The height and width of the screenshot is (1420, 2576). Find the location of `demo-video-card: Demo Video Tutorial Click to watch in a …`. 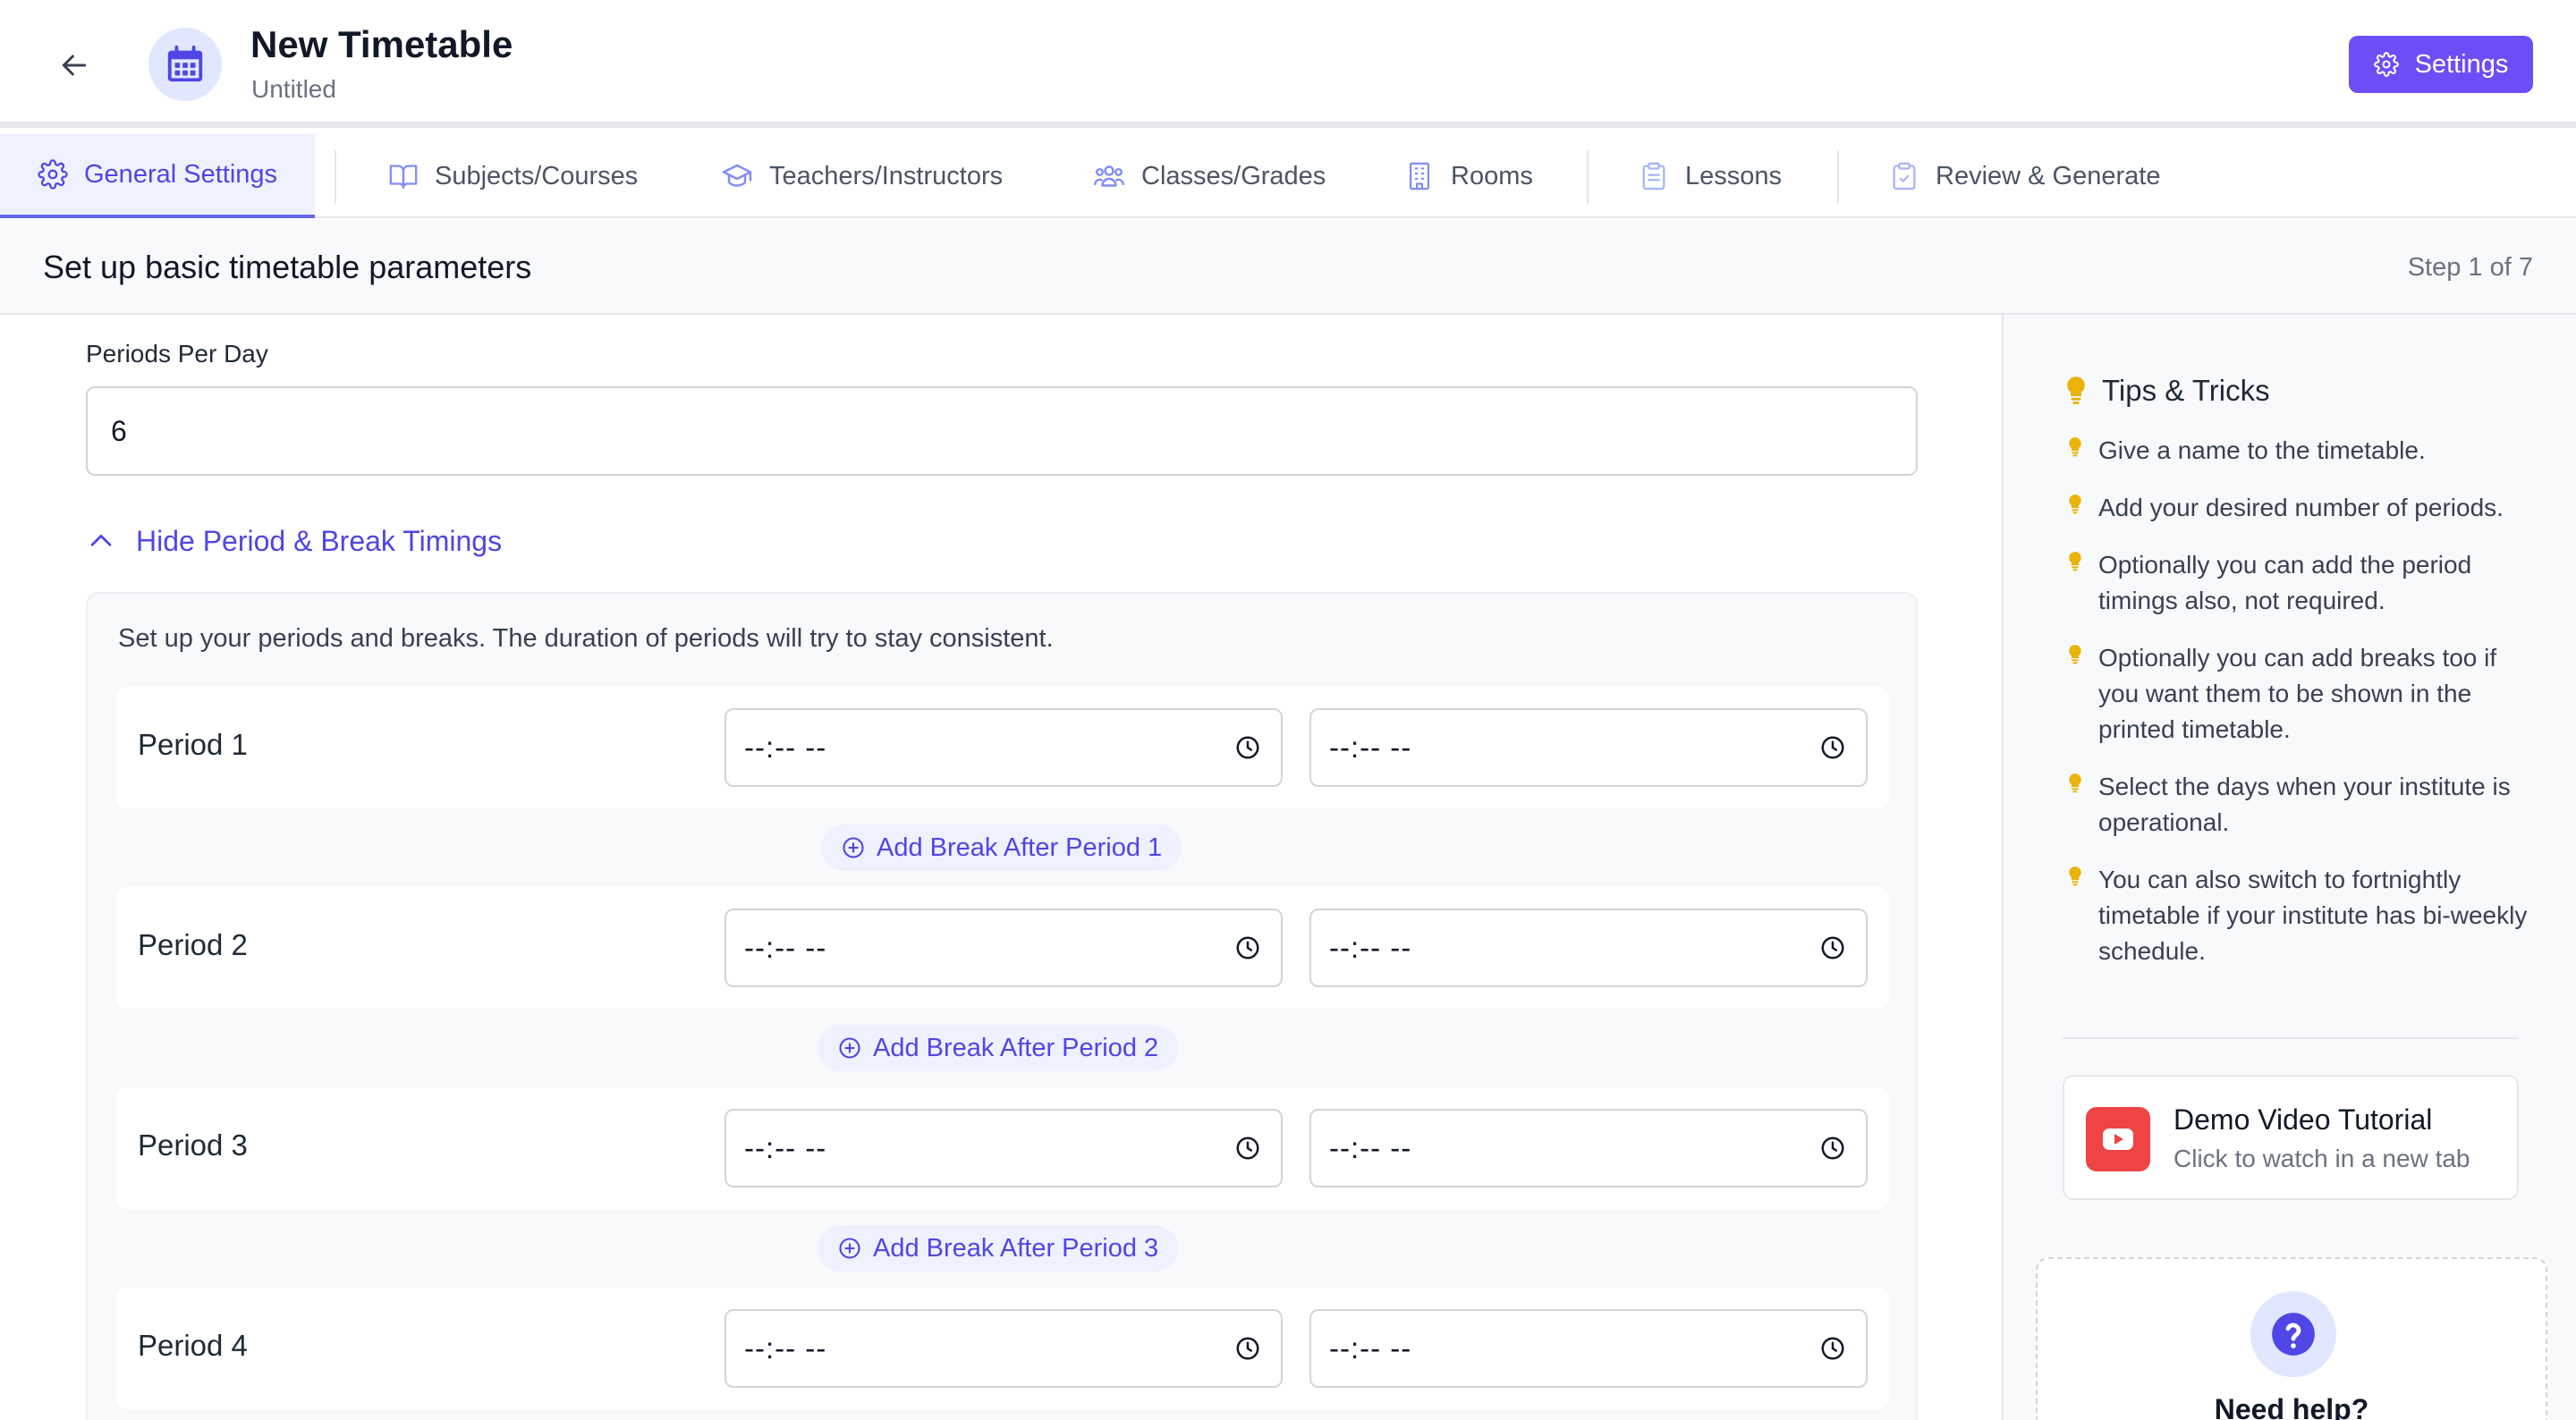

demo-video-card: Demo Video Tutorial Click to watch in a … is located at coordinates (2291, 1137).